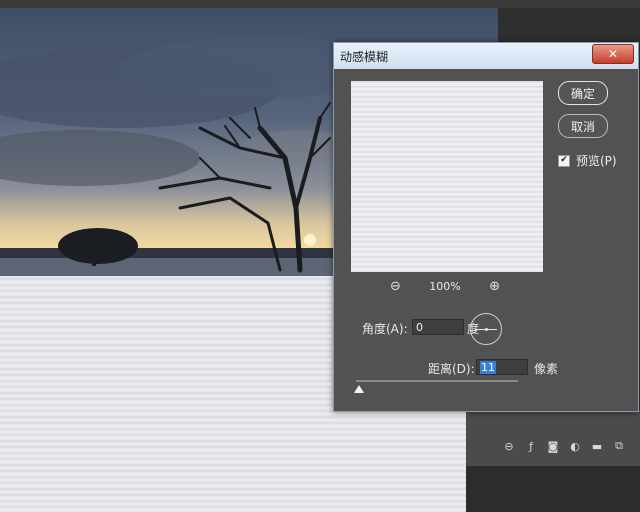 This screenshot has width=640, height=512. What do you see at coordinates (359, 389) in the screenshot?
I see `distance-slider-handle` at bounding box center [359, 389].